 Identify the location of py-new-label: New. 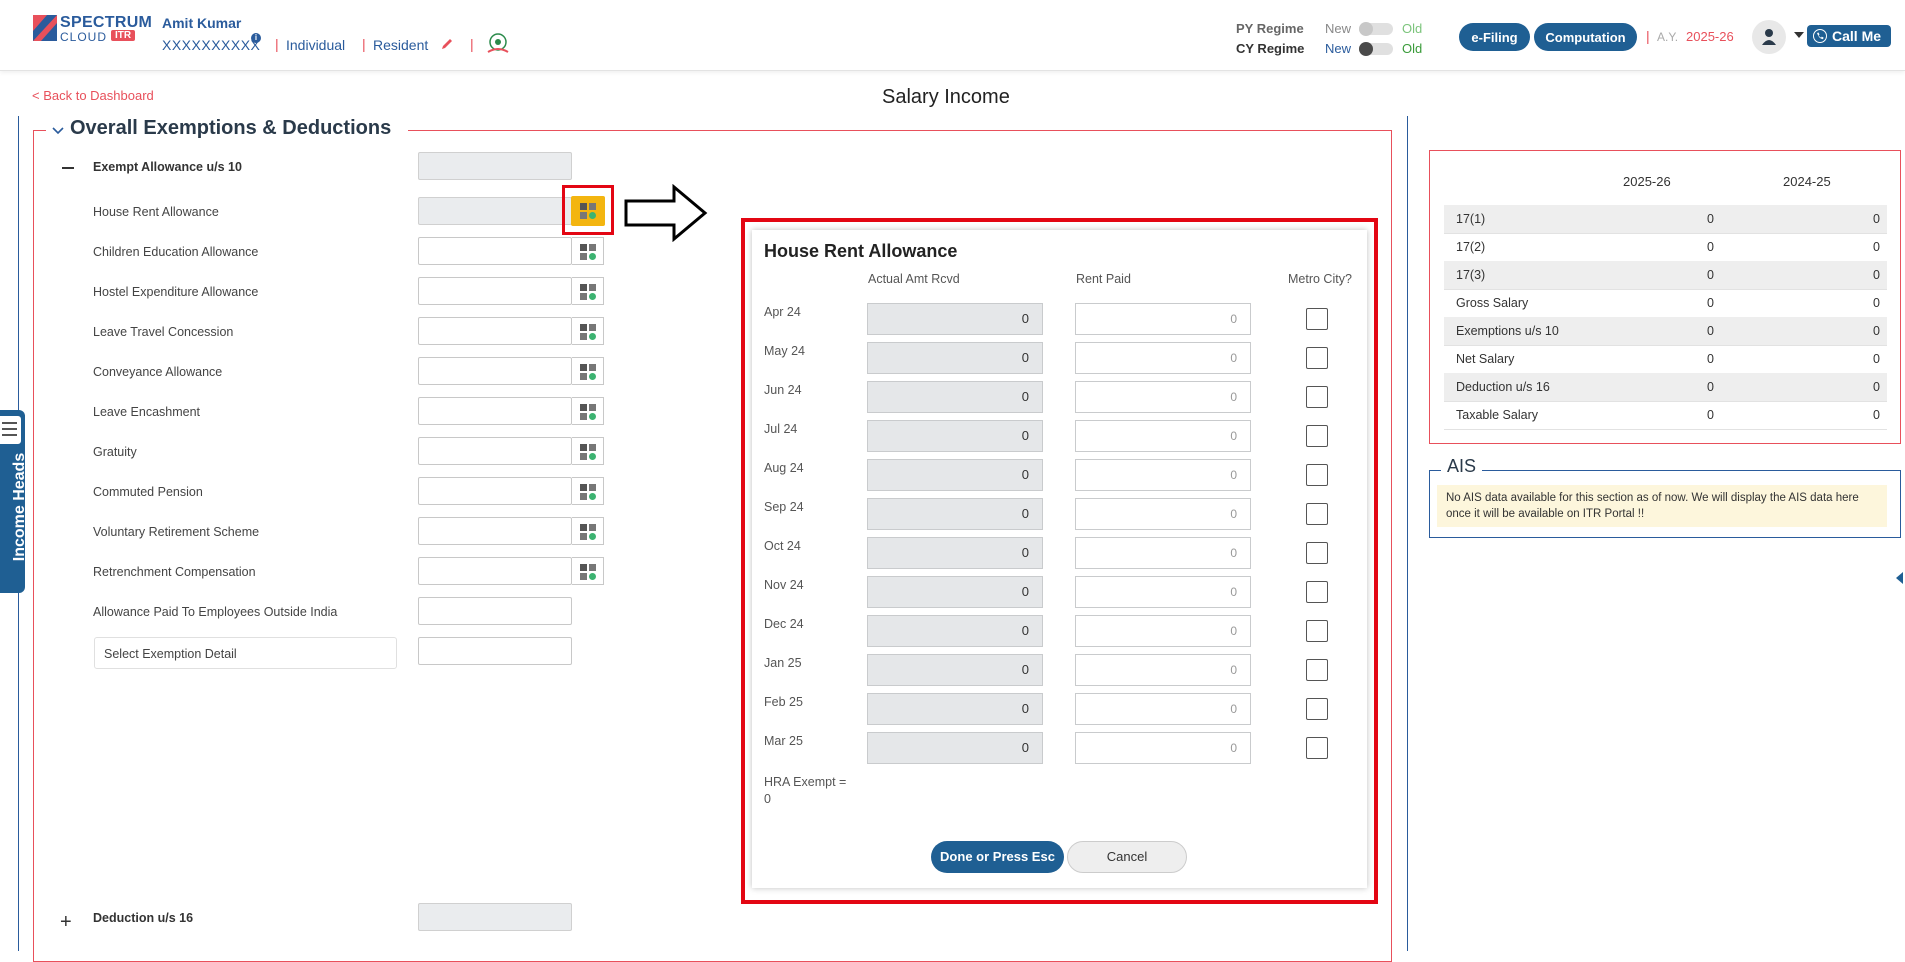
(1338, 28).